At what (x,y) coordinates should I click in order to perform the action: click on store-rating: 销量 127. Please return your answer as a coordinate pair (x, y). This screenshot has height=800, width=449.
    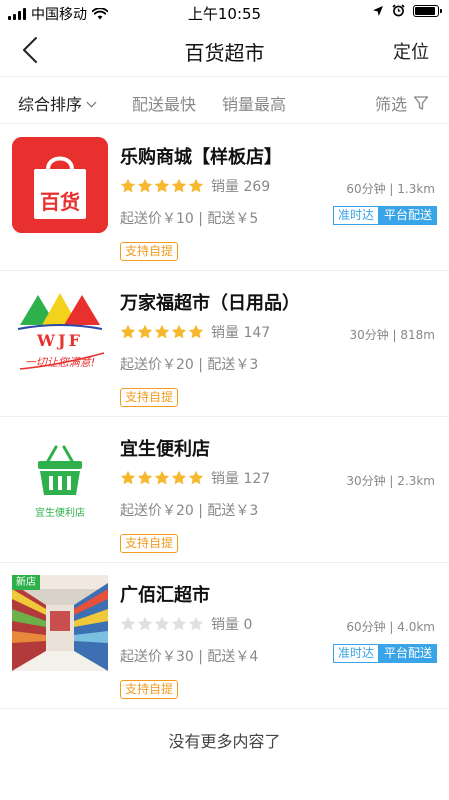
    Looking at the image, I should click on (195, 478).